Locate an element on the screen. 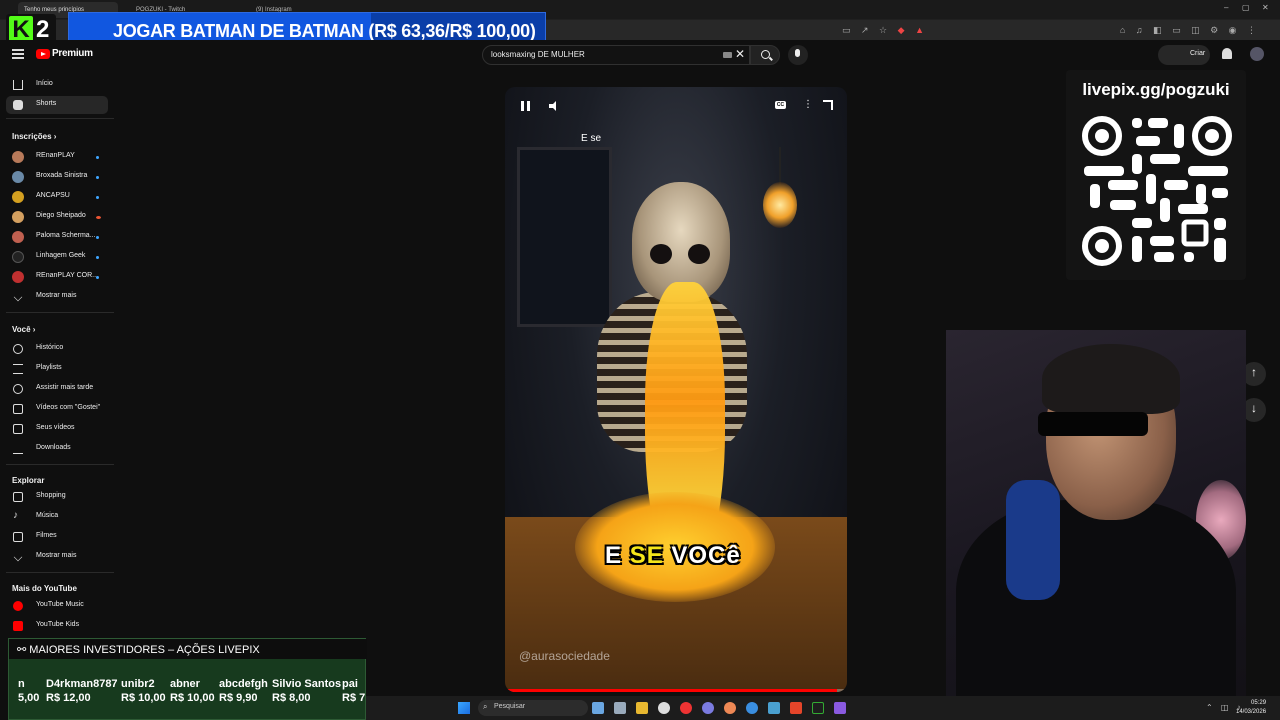 This screenshot has width=1280, height=720. playlists-icon is located at coordinates (18, 369).